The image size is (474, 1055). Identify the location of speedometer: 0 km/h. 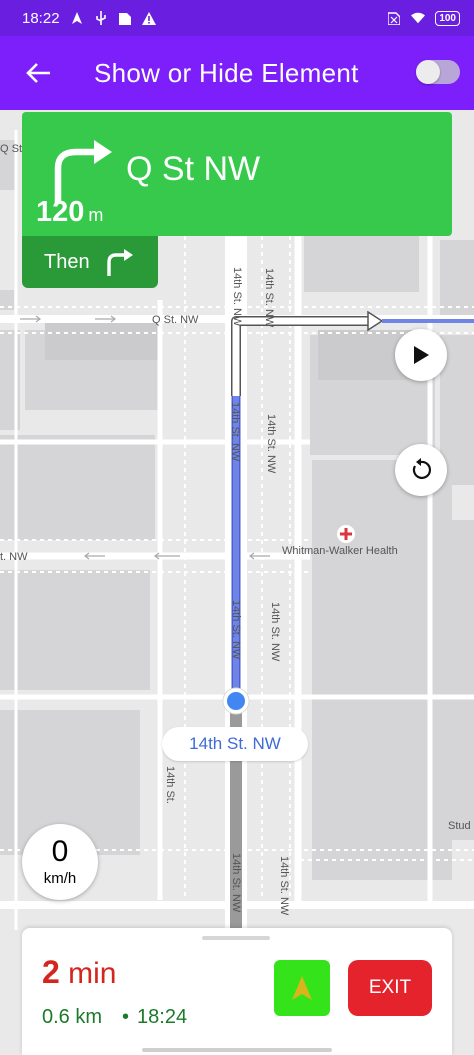
(60, 862).